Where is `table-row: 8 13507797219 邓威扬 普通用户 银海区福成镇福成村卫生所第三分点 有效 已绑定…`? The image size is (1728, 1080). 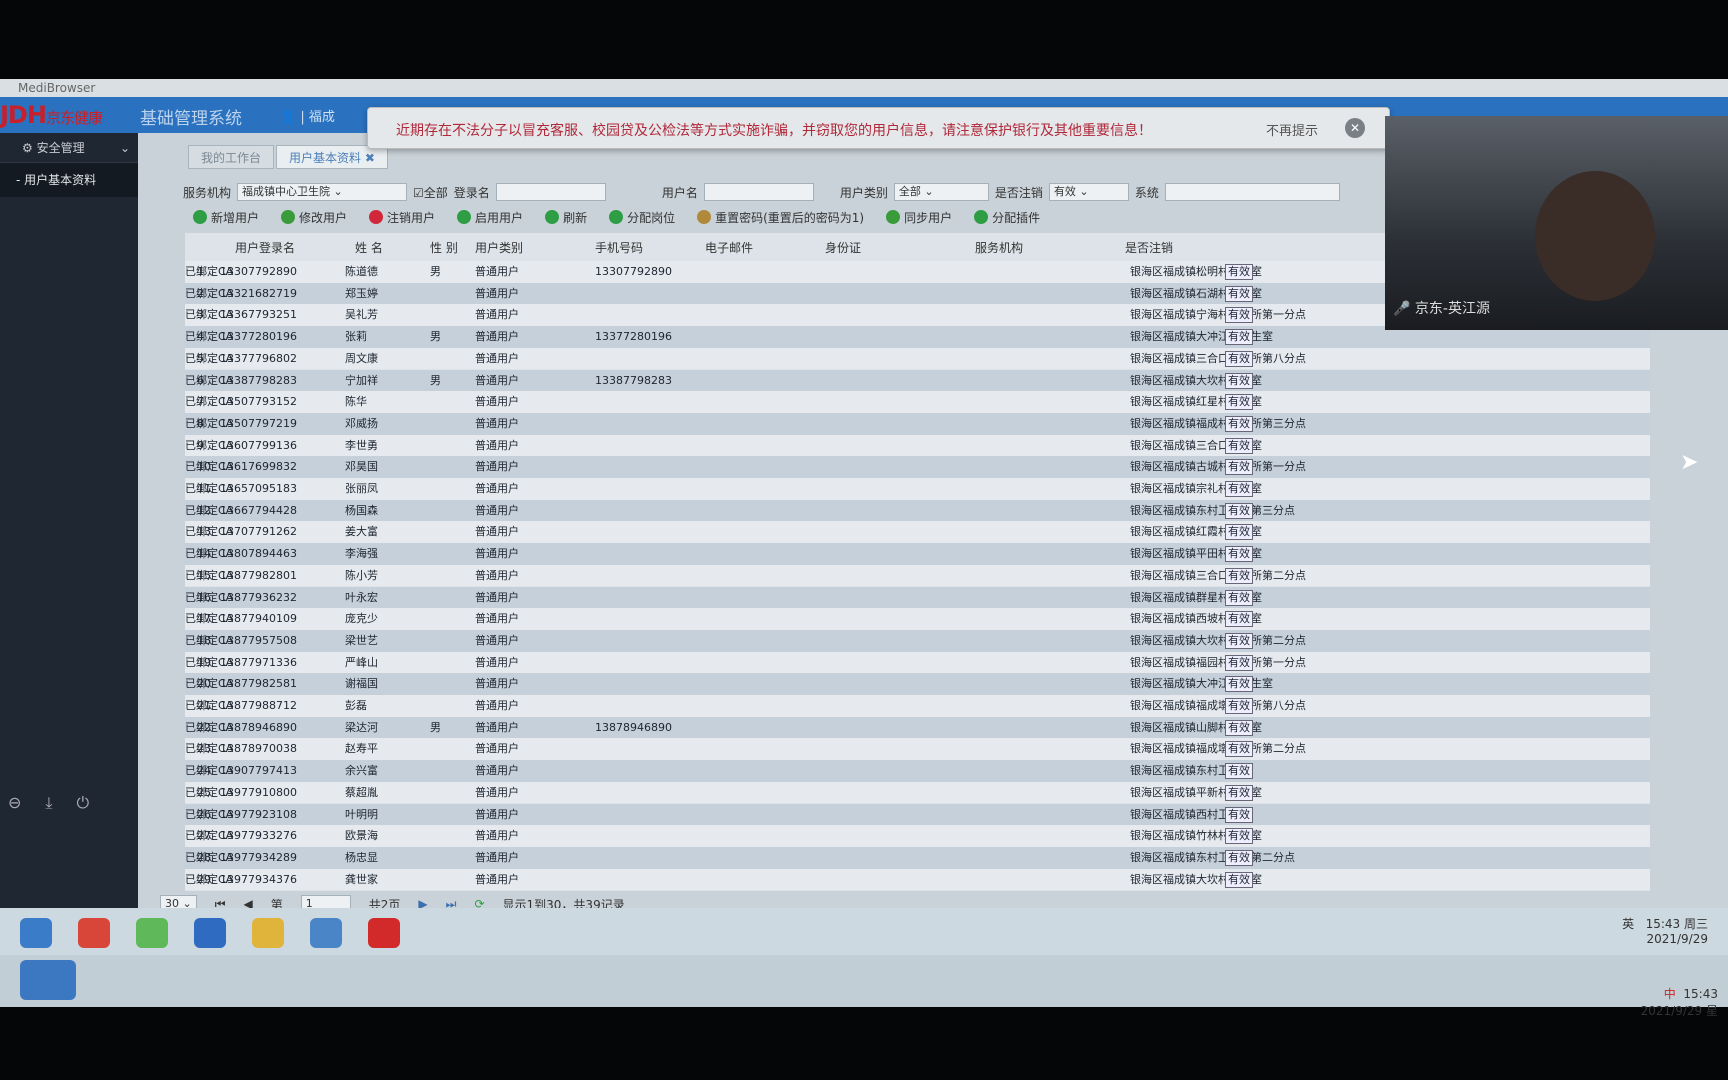 table-row: 8 13507797219 邓威扬 普通用户 银海区福成镇福成村卫生所第三分点 有效 已绑定… is located at coordinates (917, 423).